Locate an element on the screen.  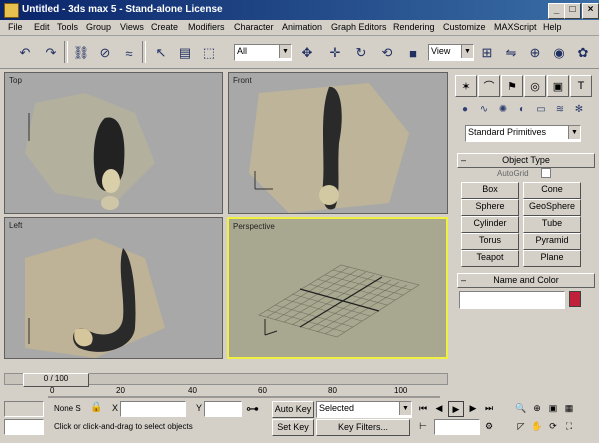
viewport-perspective: Perspective is located at coordinates (337, 288).